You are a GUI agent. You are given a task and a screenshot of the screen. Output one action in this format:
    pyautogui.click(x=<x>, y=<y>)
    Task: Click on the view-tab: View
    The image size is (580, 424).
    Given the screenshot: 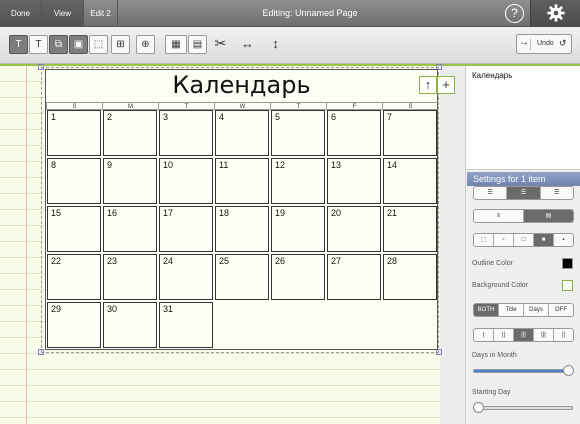 What is the action you would take?
    pyautogui.click(x=63, y=13)
    